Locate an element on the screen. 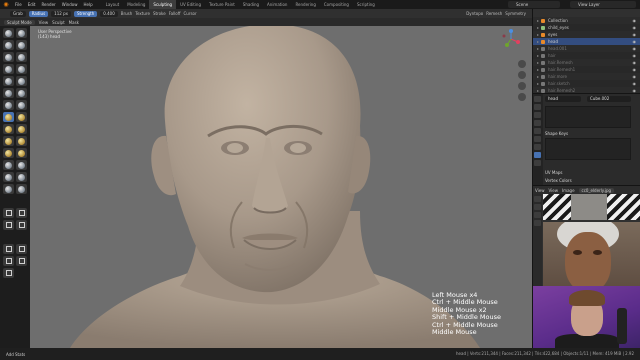 This screenshot has width=640, height=360. tab-modeling: Modeling is located at coordinates (136, 4).